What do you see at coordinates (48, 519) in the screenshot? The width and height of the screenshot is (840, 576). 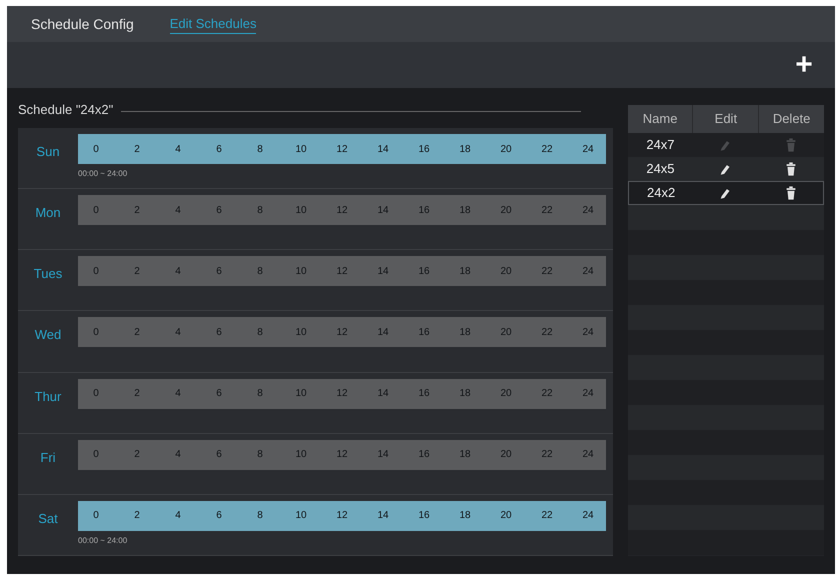 I see `day-label: Sat` at bounding box center [48, 519].